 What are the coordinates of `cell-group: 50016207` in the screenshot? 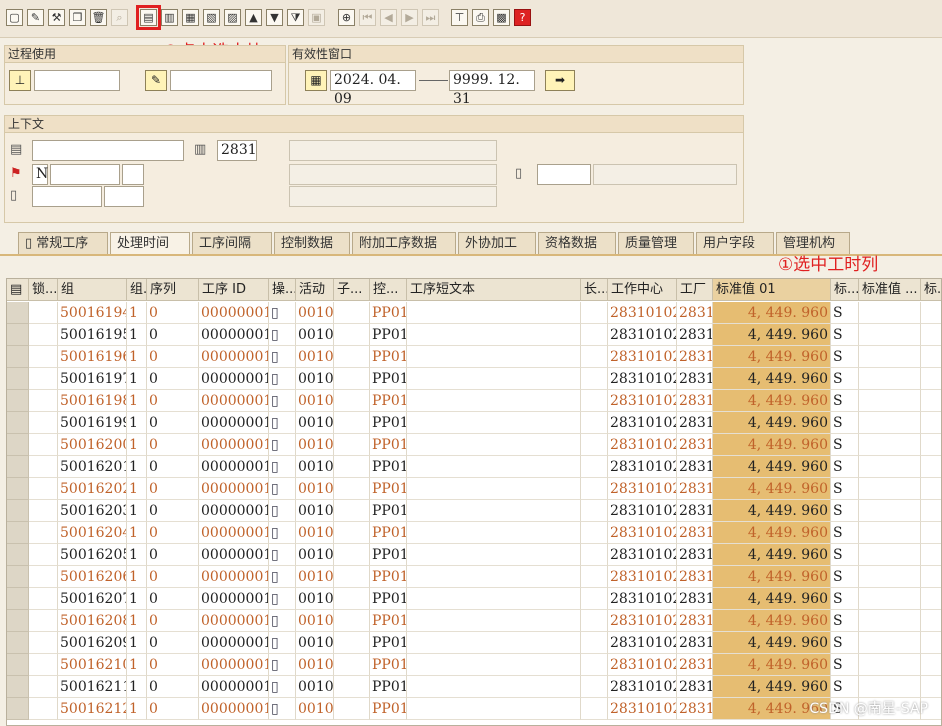 It's located at (92, 599).